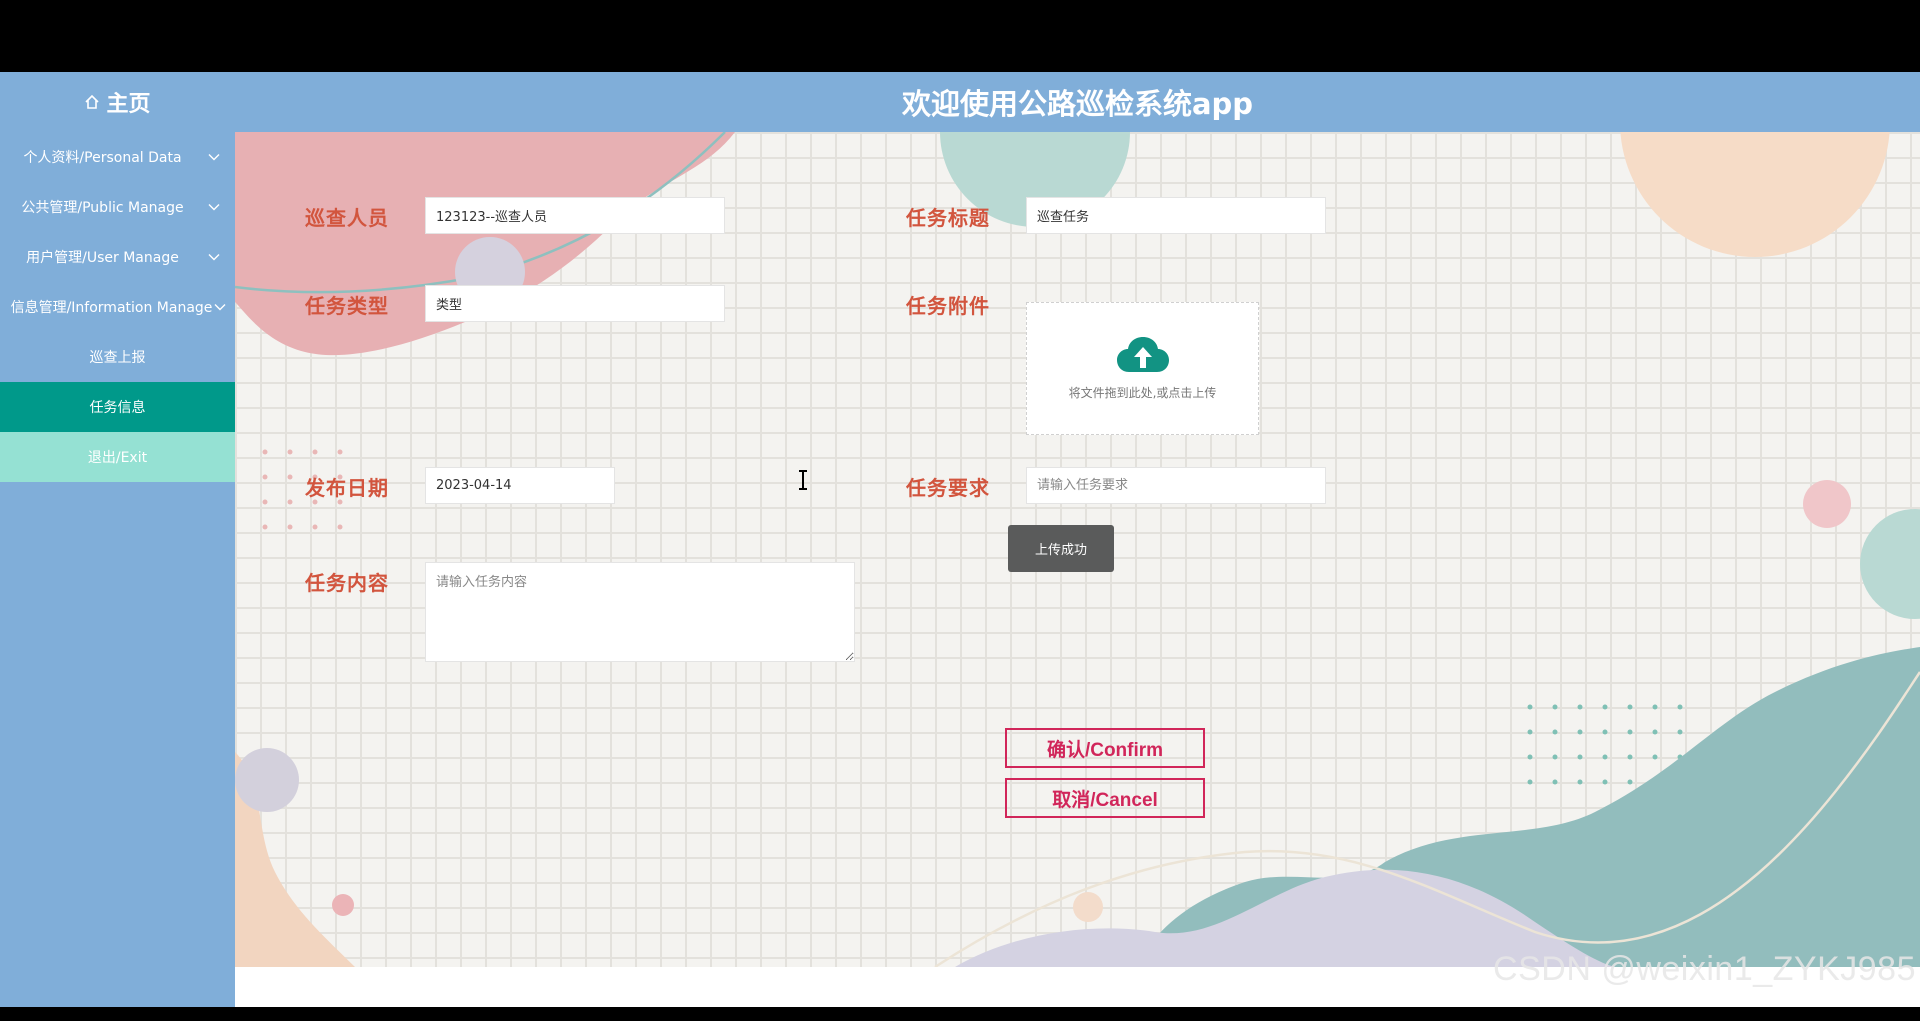 The height and width of the screenshot is (1021, 1920). I want to click on sidebar-item-label: 巡查上报, so click(117, 358).